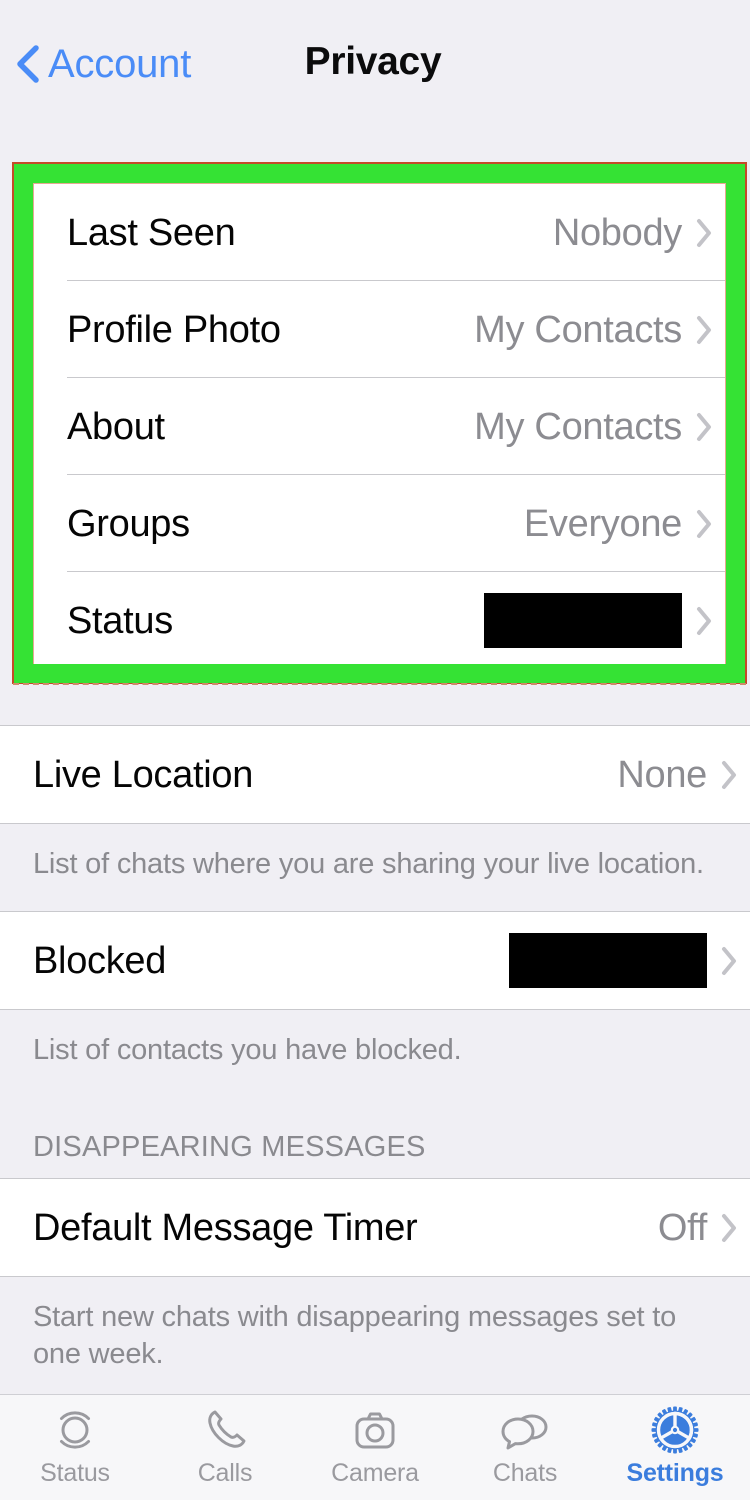  I want to click on blocked-group: Blocked, so click(375, 960).